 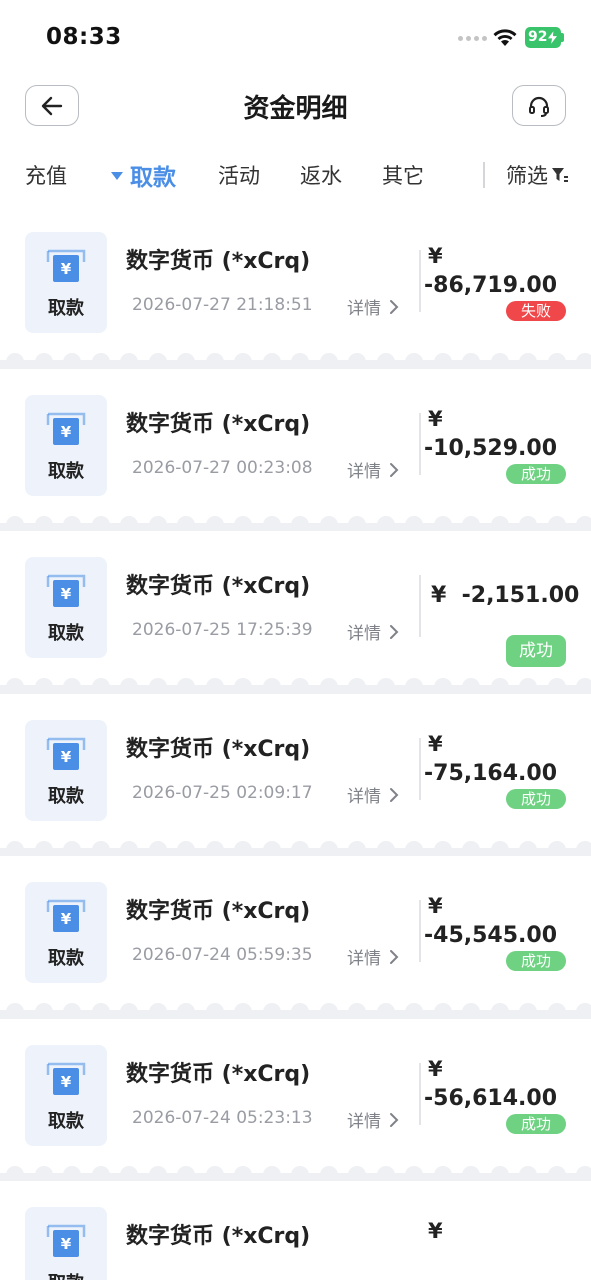 What do you see at coordinates (562, 37) in the screenshot?
I see `battery-tip` at bounding box center [562, 37].